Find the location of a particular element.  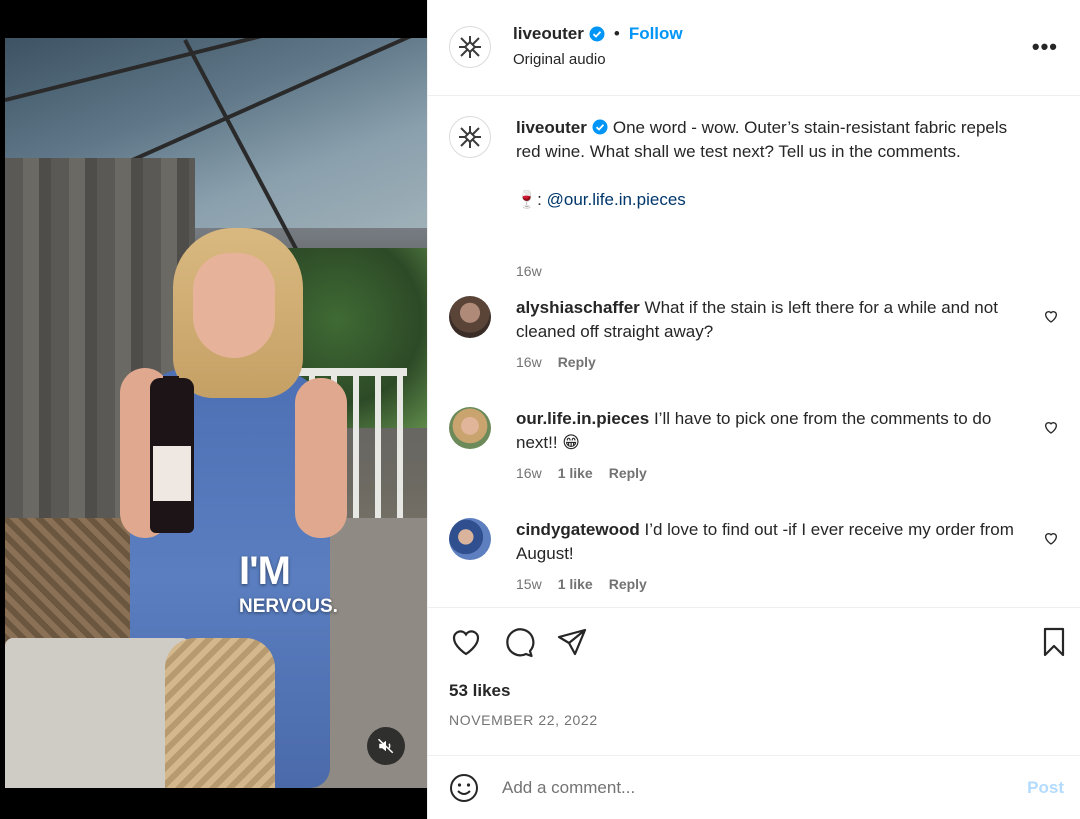

video-caption-big: I'M is located at coordinates (265, 571).